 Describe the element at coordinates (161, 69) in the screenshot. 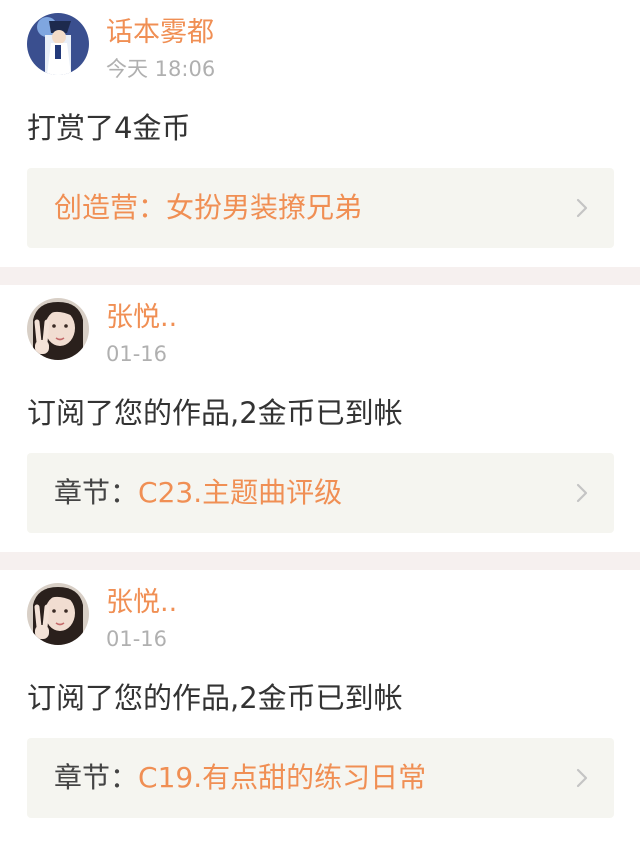

I see `timestamp: 今天 18:06` at that location.